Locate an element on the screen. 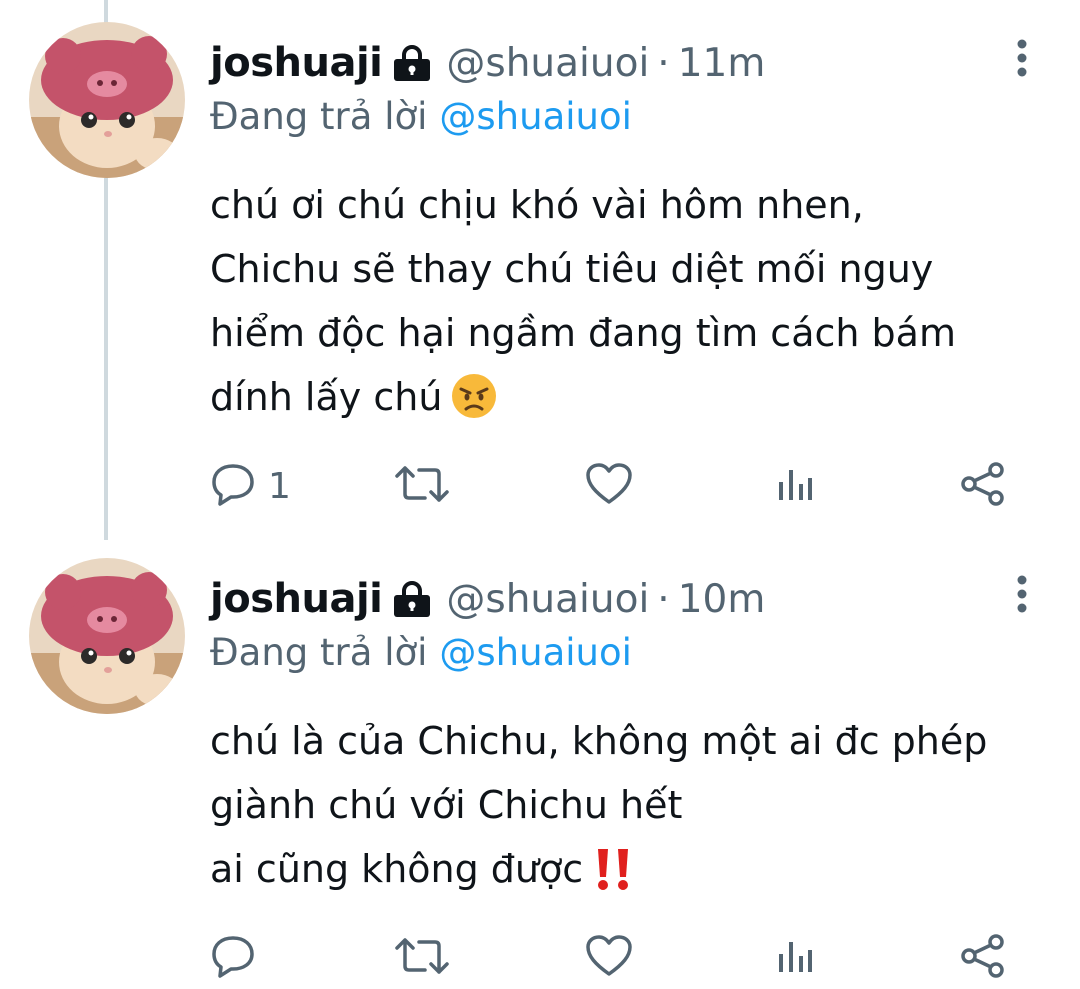 The width and height of the screenshot is (1080, 989). tweet-text-line: Chichu sẽ thay chú tiêu diệt mối nguy is located at coordinates (572, 269).